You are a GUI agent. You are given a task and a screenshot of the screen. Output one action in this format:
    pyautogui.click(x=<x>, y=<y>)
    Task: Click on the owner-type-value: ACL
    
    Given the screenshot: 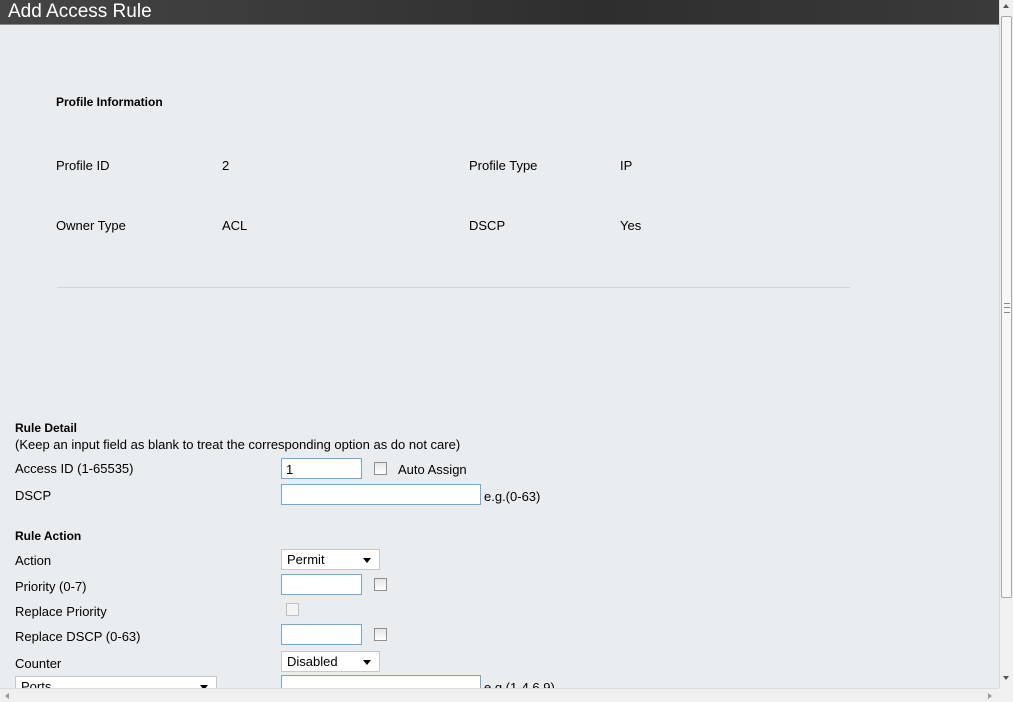 What is the action you would take?
    pyautogui.click(x=235, y=225)
    